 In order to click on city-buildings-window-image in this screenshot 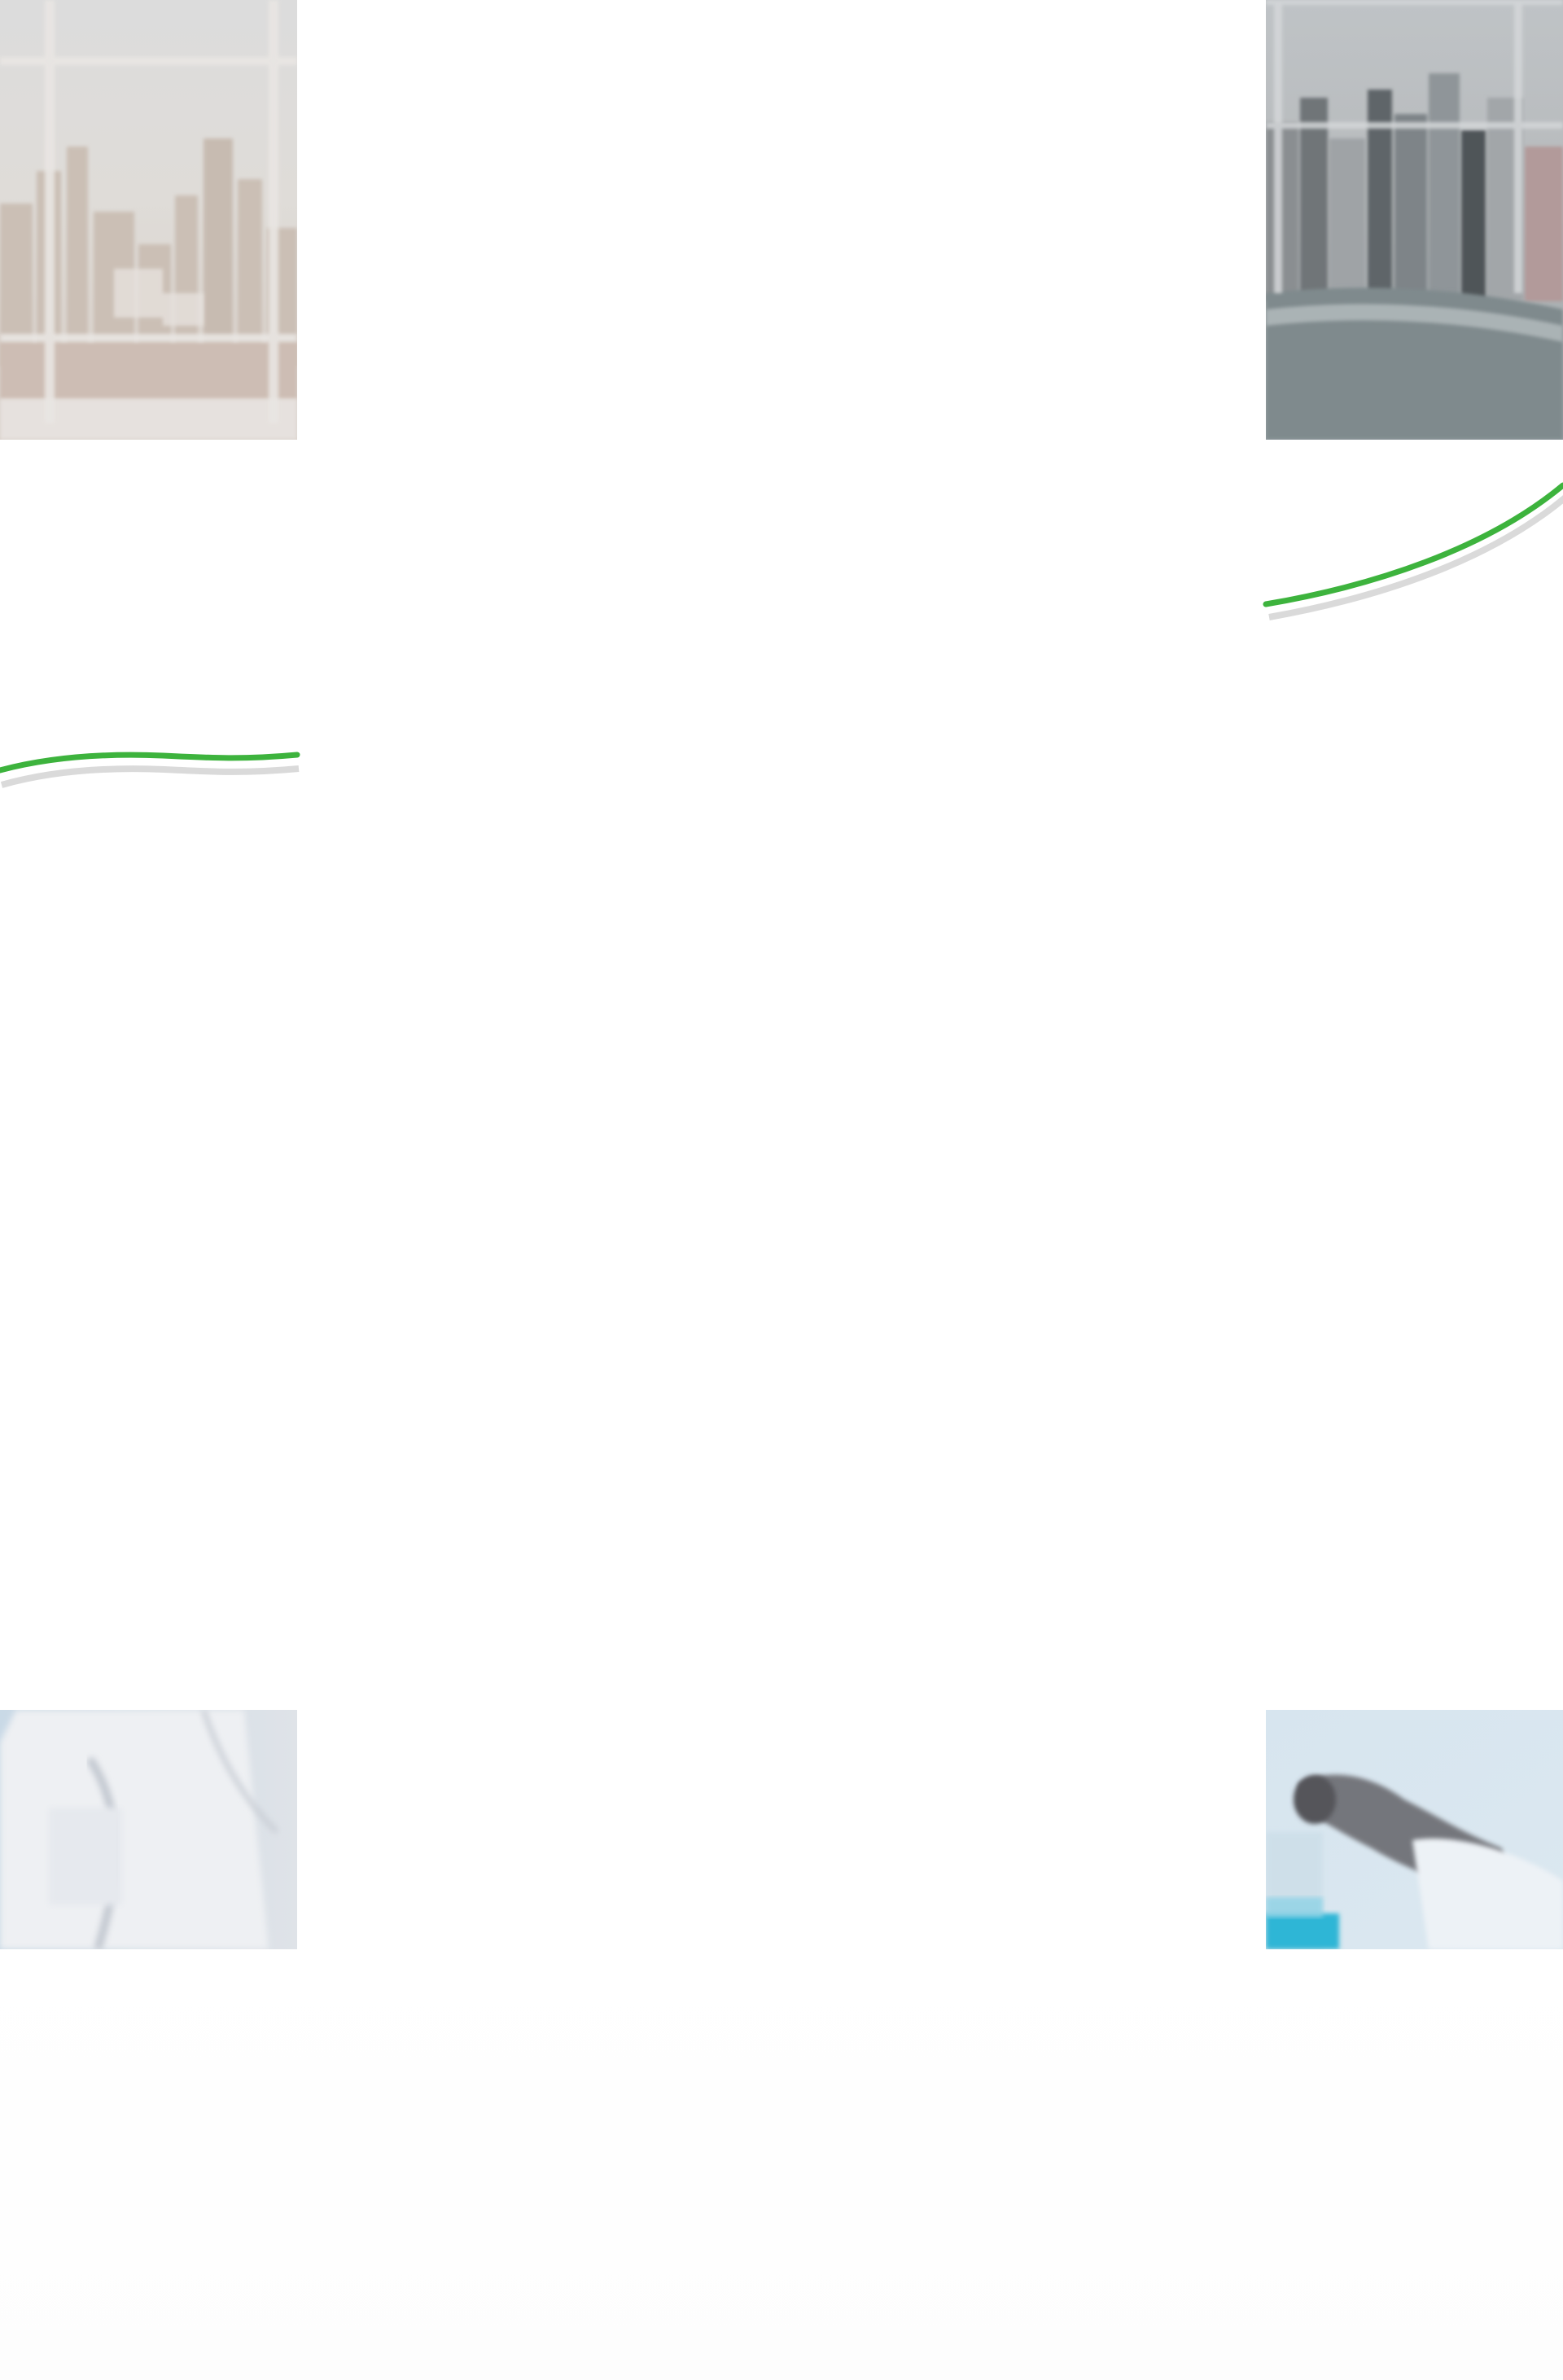, I will do `click(1414, 220)`.